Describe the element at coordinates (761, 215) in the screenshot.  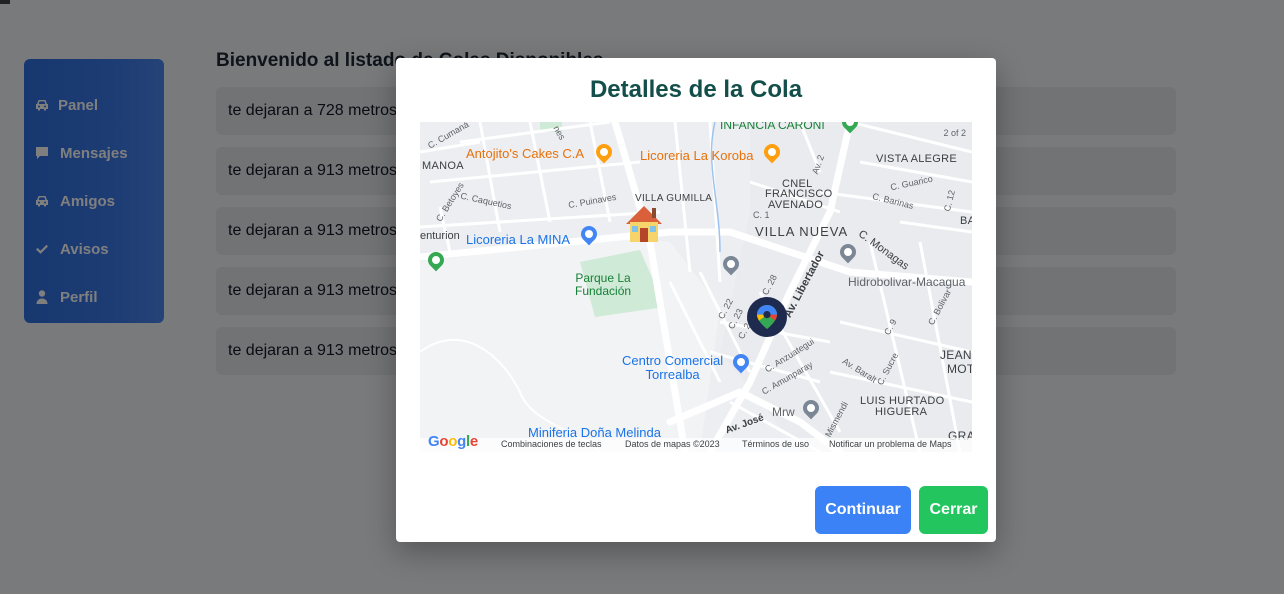
I see `street-label: C. 1` at that location.